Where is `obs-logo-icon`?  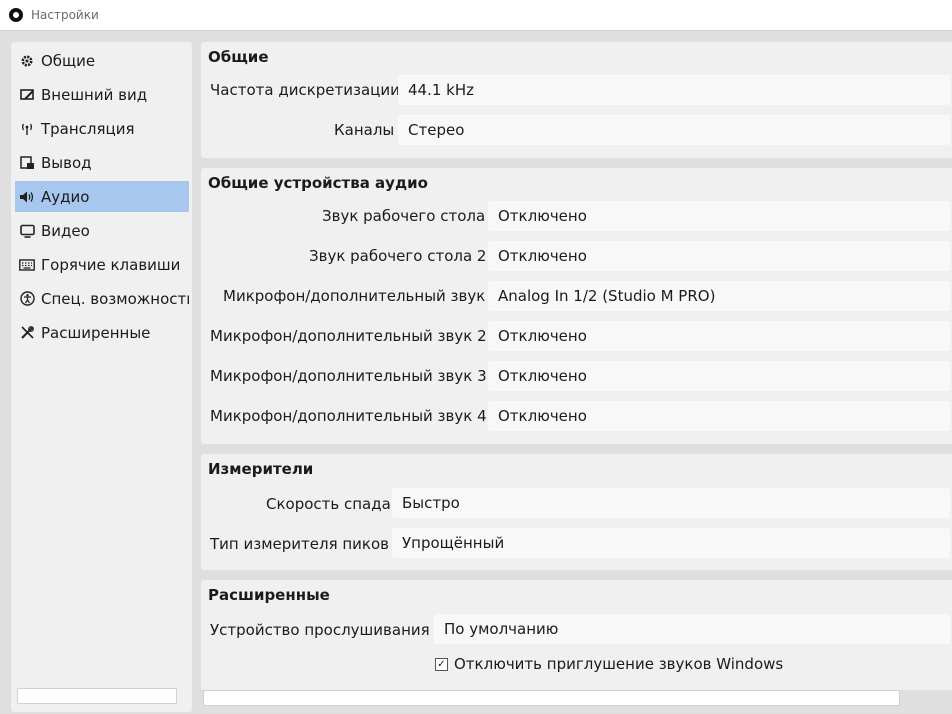 obs-logo-icon is located at coordinates (16, 15).